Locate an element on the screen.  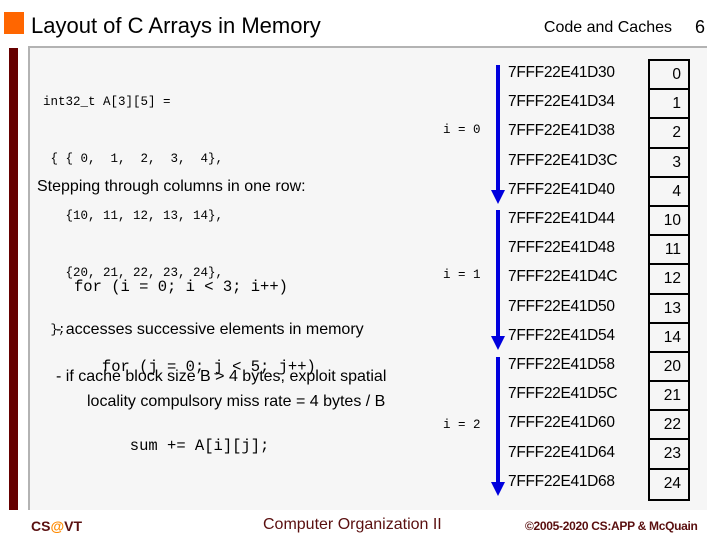
memory-cells: 0 1 2 3 4 10 11 12 13 14 20 21 22 23 24 is located at coordinates (669, 280).